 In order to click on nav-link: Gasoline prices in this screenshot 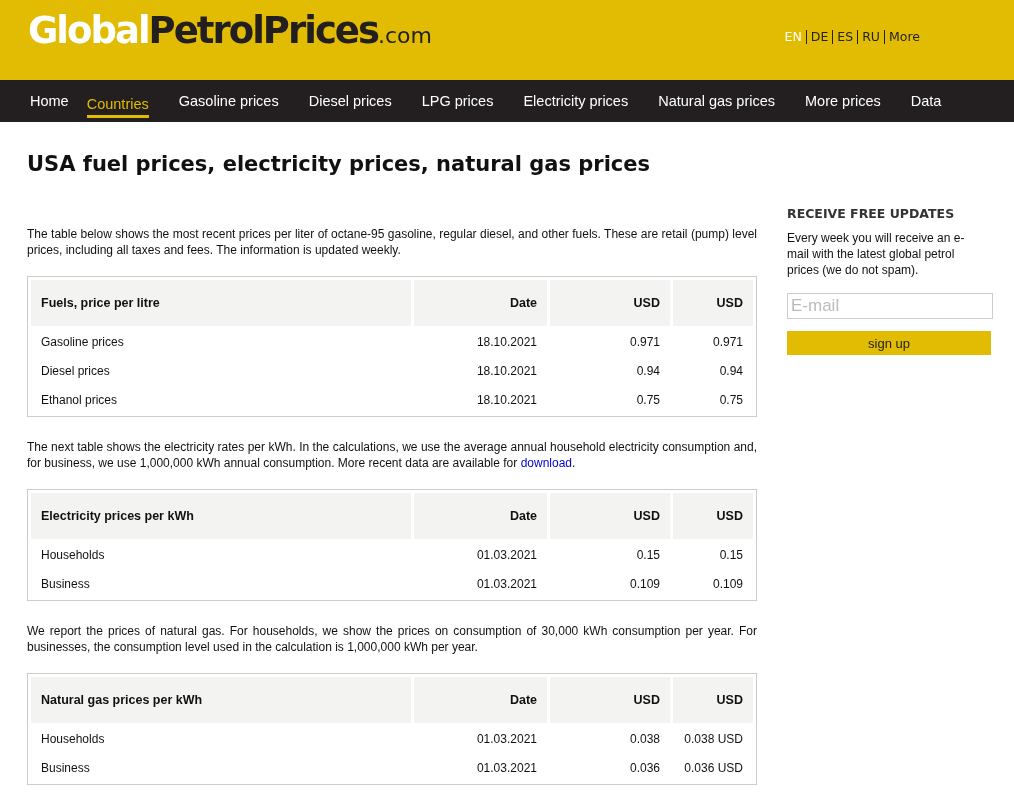, I will do `click(228, 101)`.